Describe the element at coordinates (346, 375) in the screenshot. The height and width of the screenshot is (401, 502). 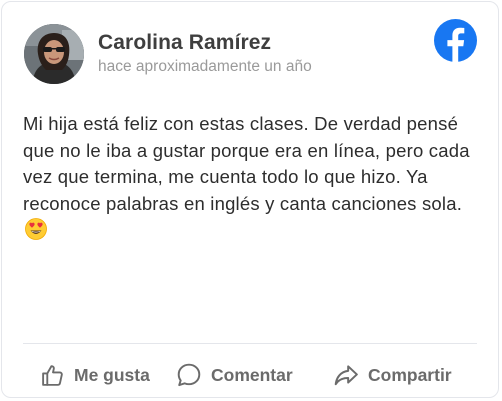
I see `share-arrow-icon` at that location.